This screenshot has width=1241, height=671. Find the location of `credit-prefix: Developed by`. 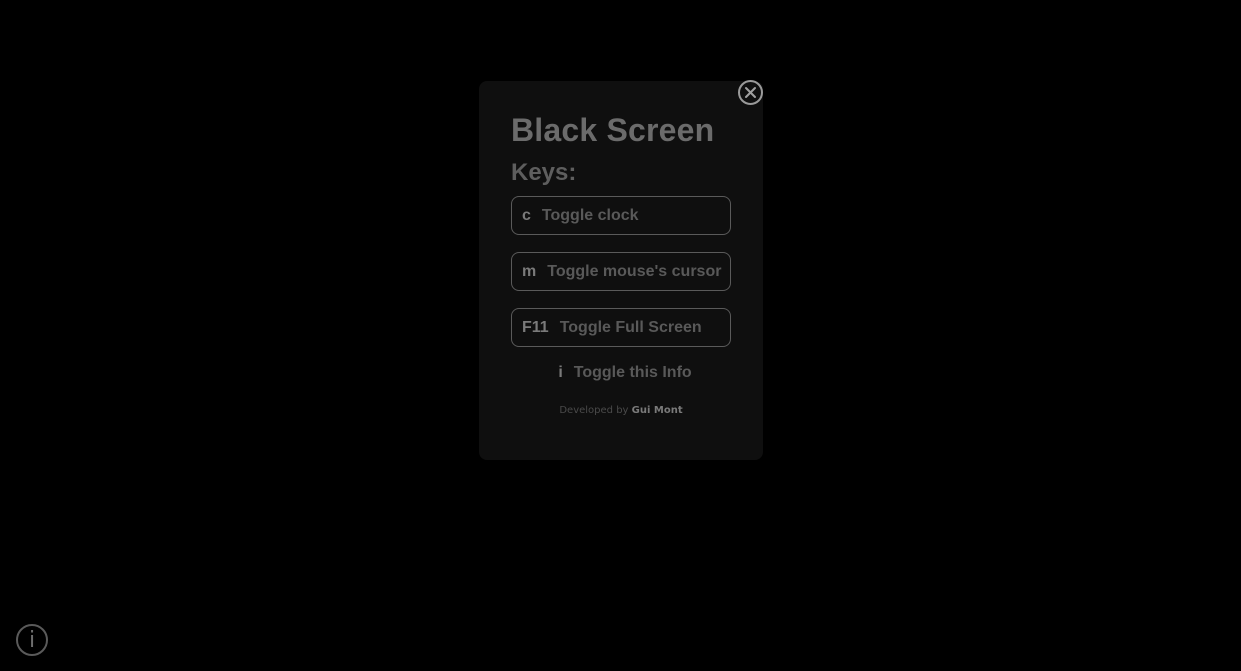

credit-prefix: Developed by is located at coordinates (594, 410).